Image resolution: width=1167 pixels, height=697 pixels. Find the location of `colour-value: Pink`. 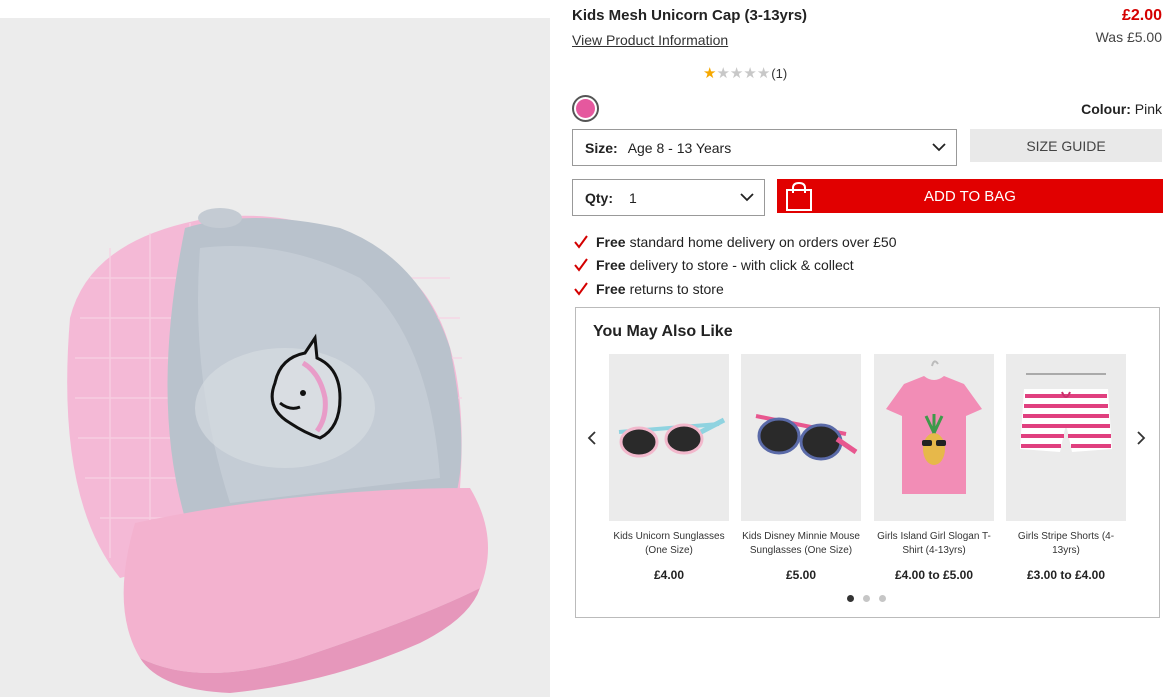

colour-value: Pink is located at coordinates (1148, 109).